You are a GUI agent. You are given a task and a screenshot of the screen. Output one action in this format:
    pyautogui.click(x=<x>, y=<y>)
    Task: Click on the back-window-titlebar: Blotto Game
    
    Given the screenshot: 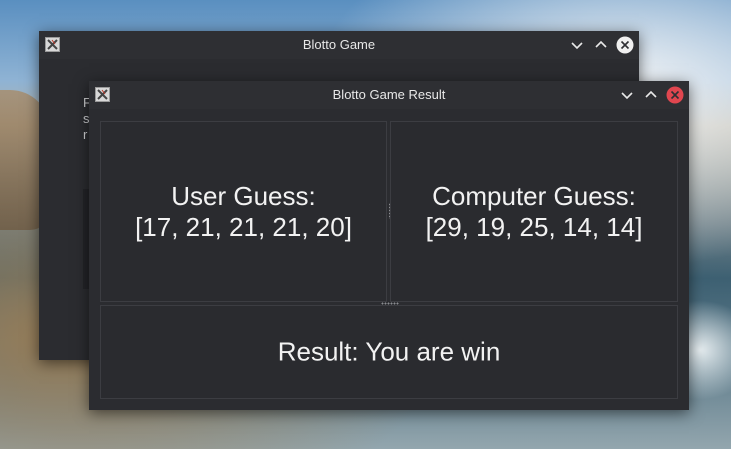 What is the action you would take?
    pyautogui.click(x=339, y=45)
    